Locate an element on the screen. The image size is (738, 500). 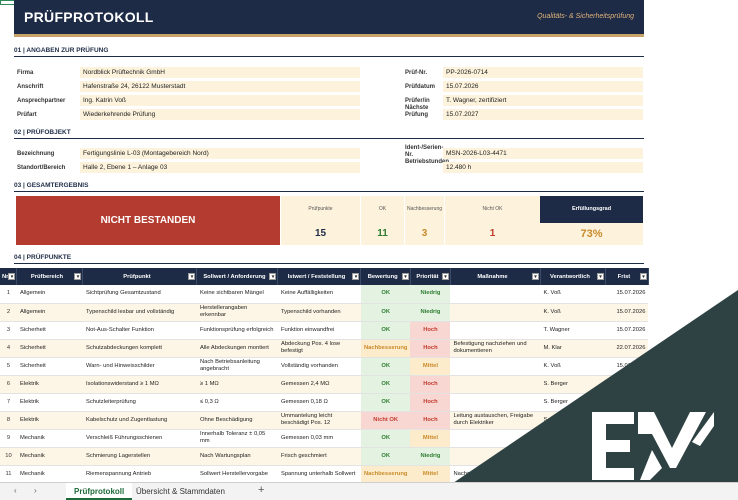
value-naechste-pruefung: 15.07.2027 is located at coordinates (543, 114).